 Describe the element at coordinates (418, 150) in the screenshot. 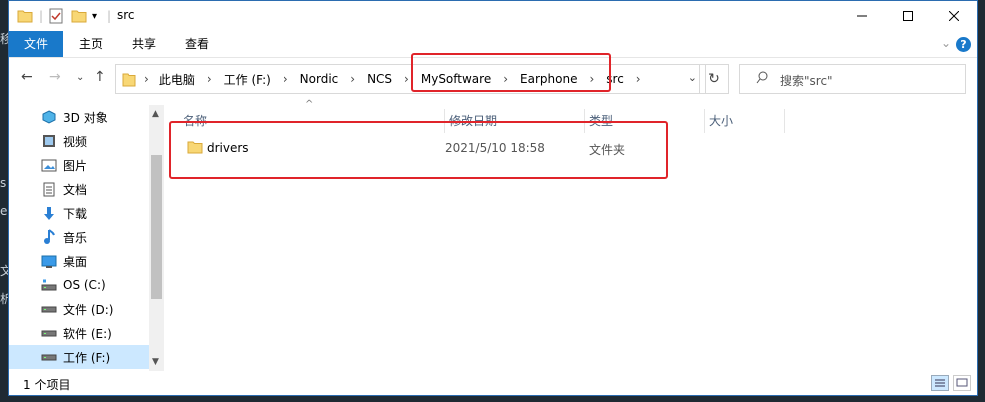

I see `highlight-box-file` at that location.